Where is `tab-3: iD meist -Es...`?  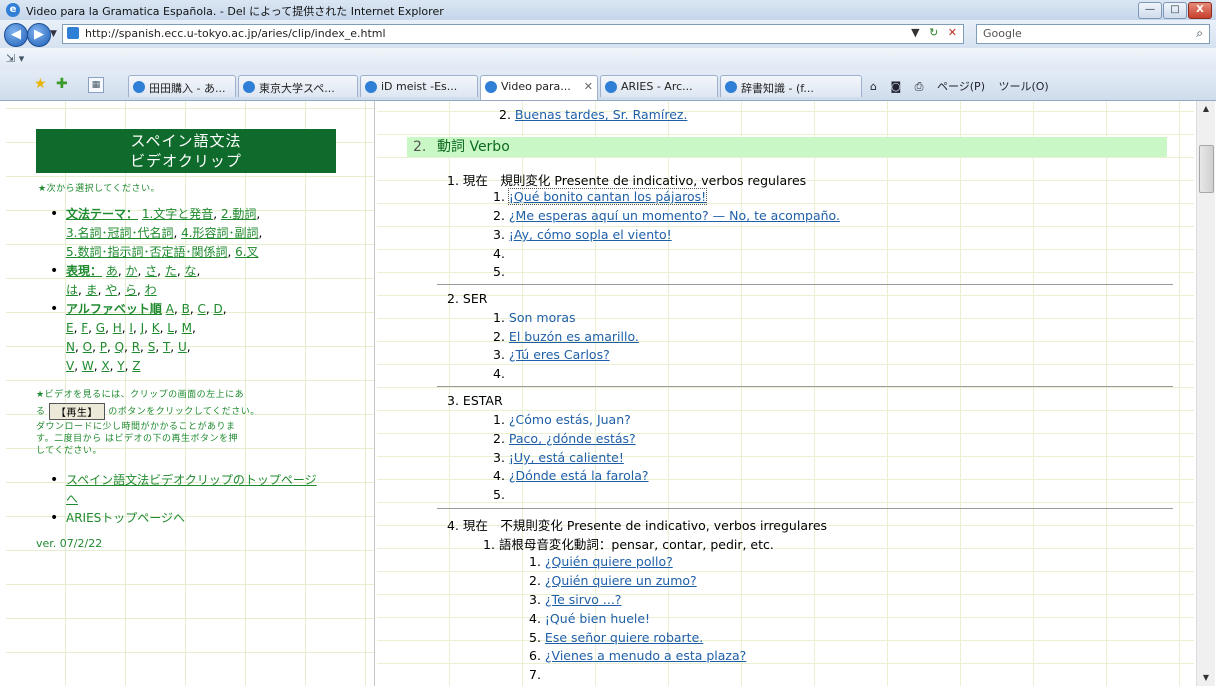
tab-3: iD meist -Es... is located at coordinates (419, 86).